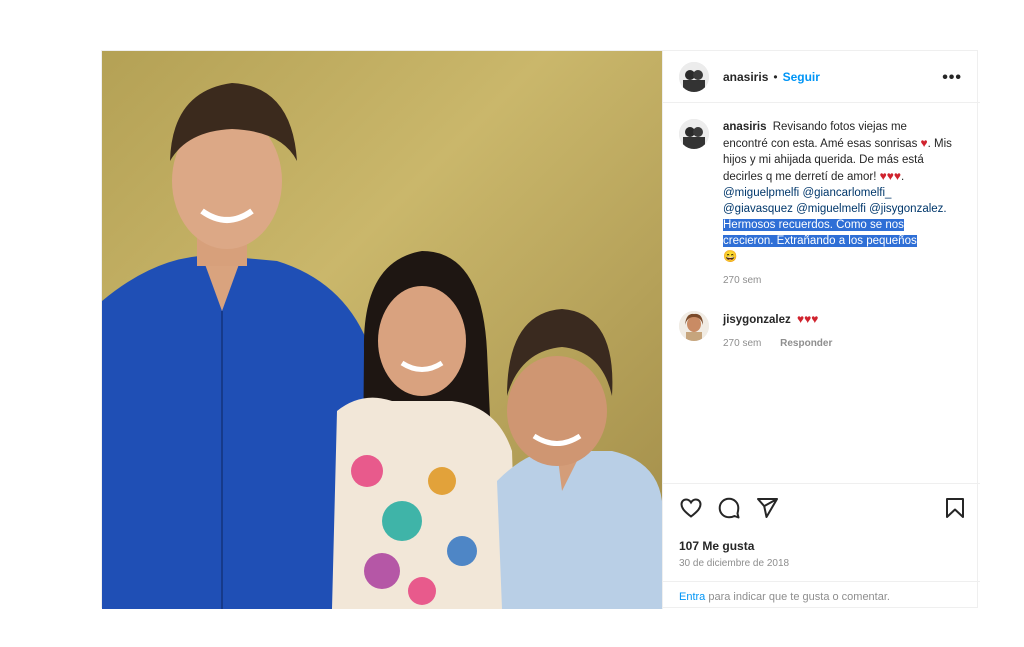 Image resolution: width=1024 pixels, height=647 pixels. Describe the element at coordinates (846, 193) in the screenshot. I see `mention-link: @giancarlomelfi_` at that location.